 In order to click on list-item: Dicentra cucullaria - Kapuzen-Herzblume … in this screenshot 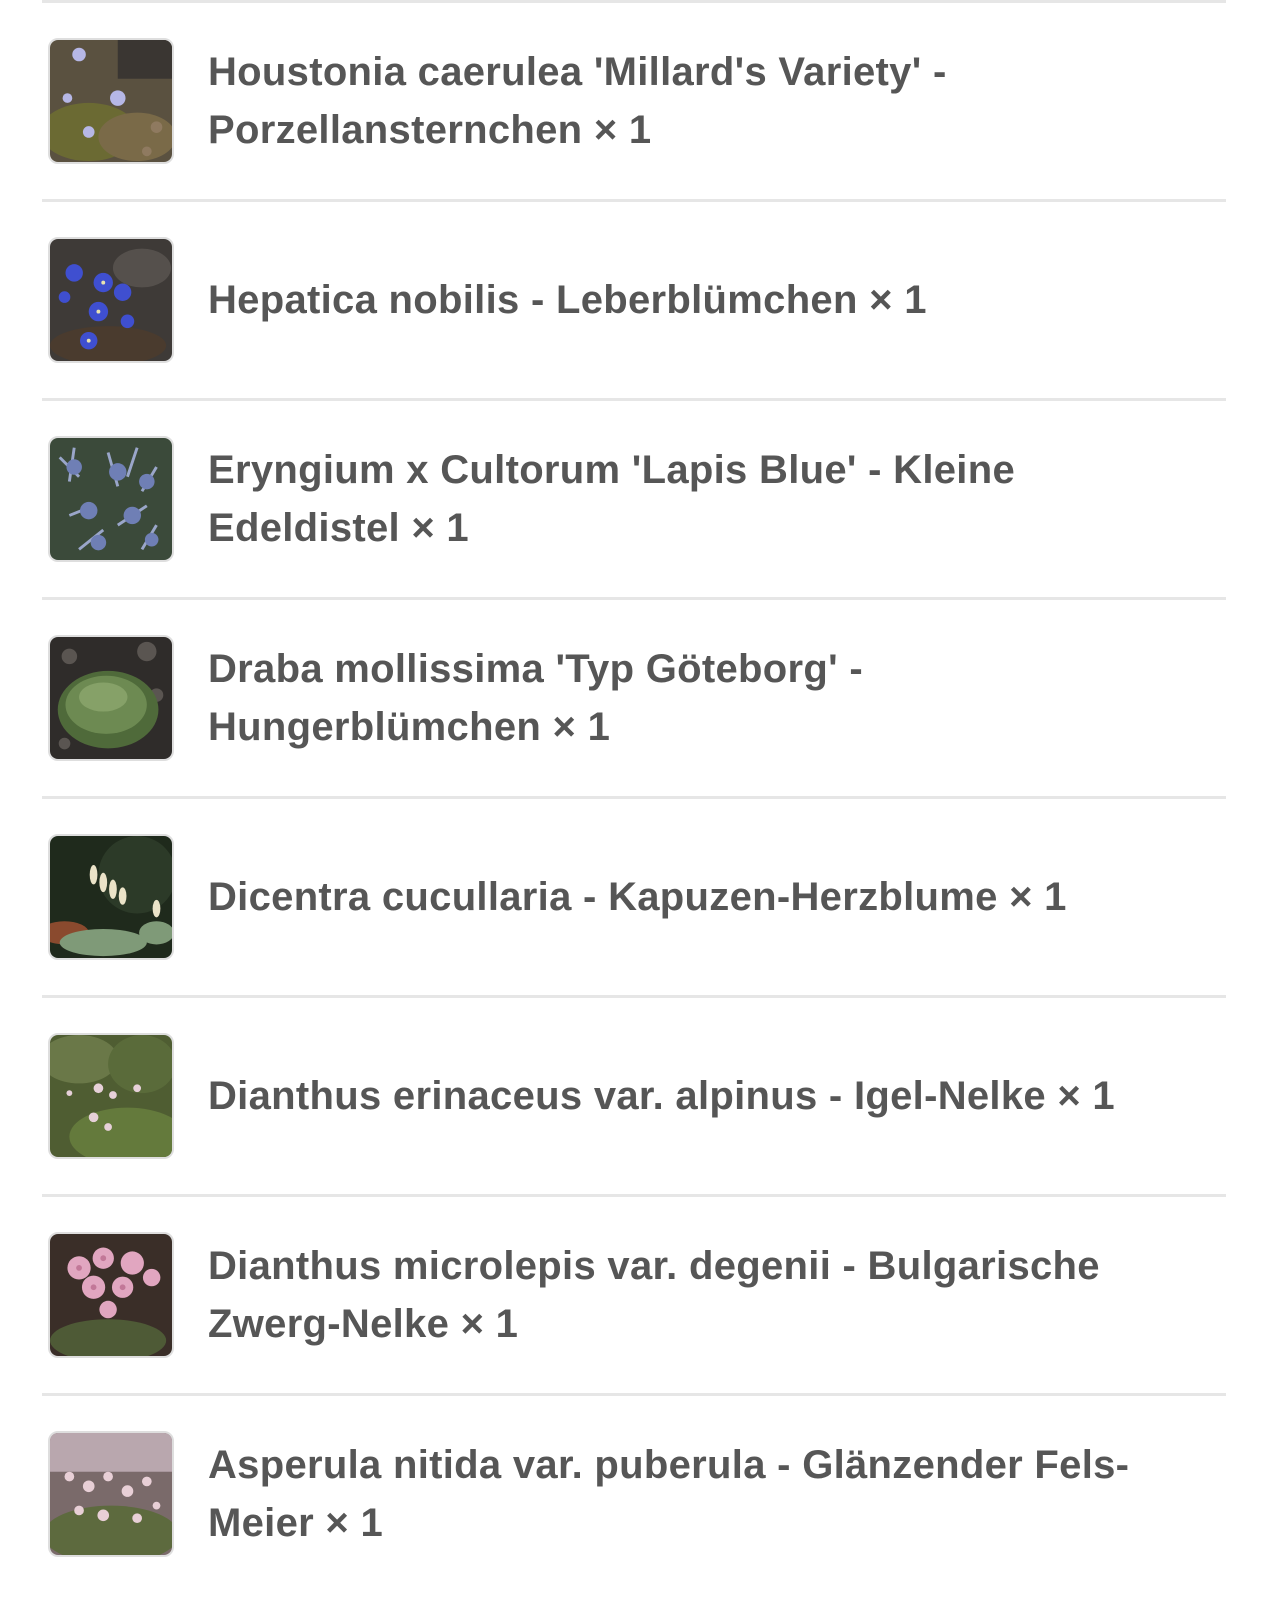, I will do `click(634, 897)`.